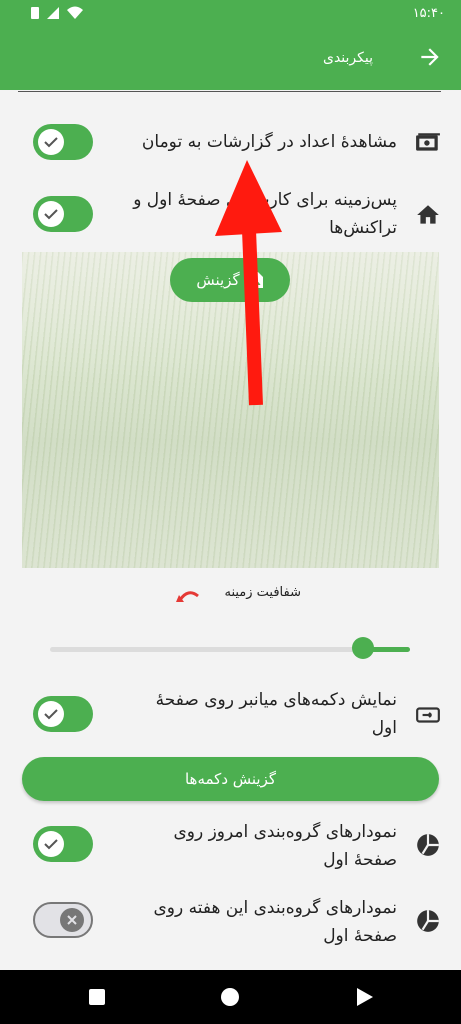  What do you see at coordinates (229, 91) in the screenshot?
I see `header-divider` at bounding box center [229, 91].